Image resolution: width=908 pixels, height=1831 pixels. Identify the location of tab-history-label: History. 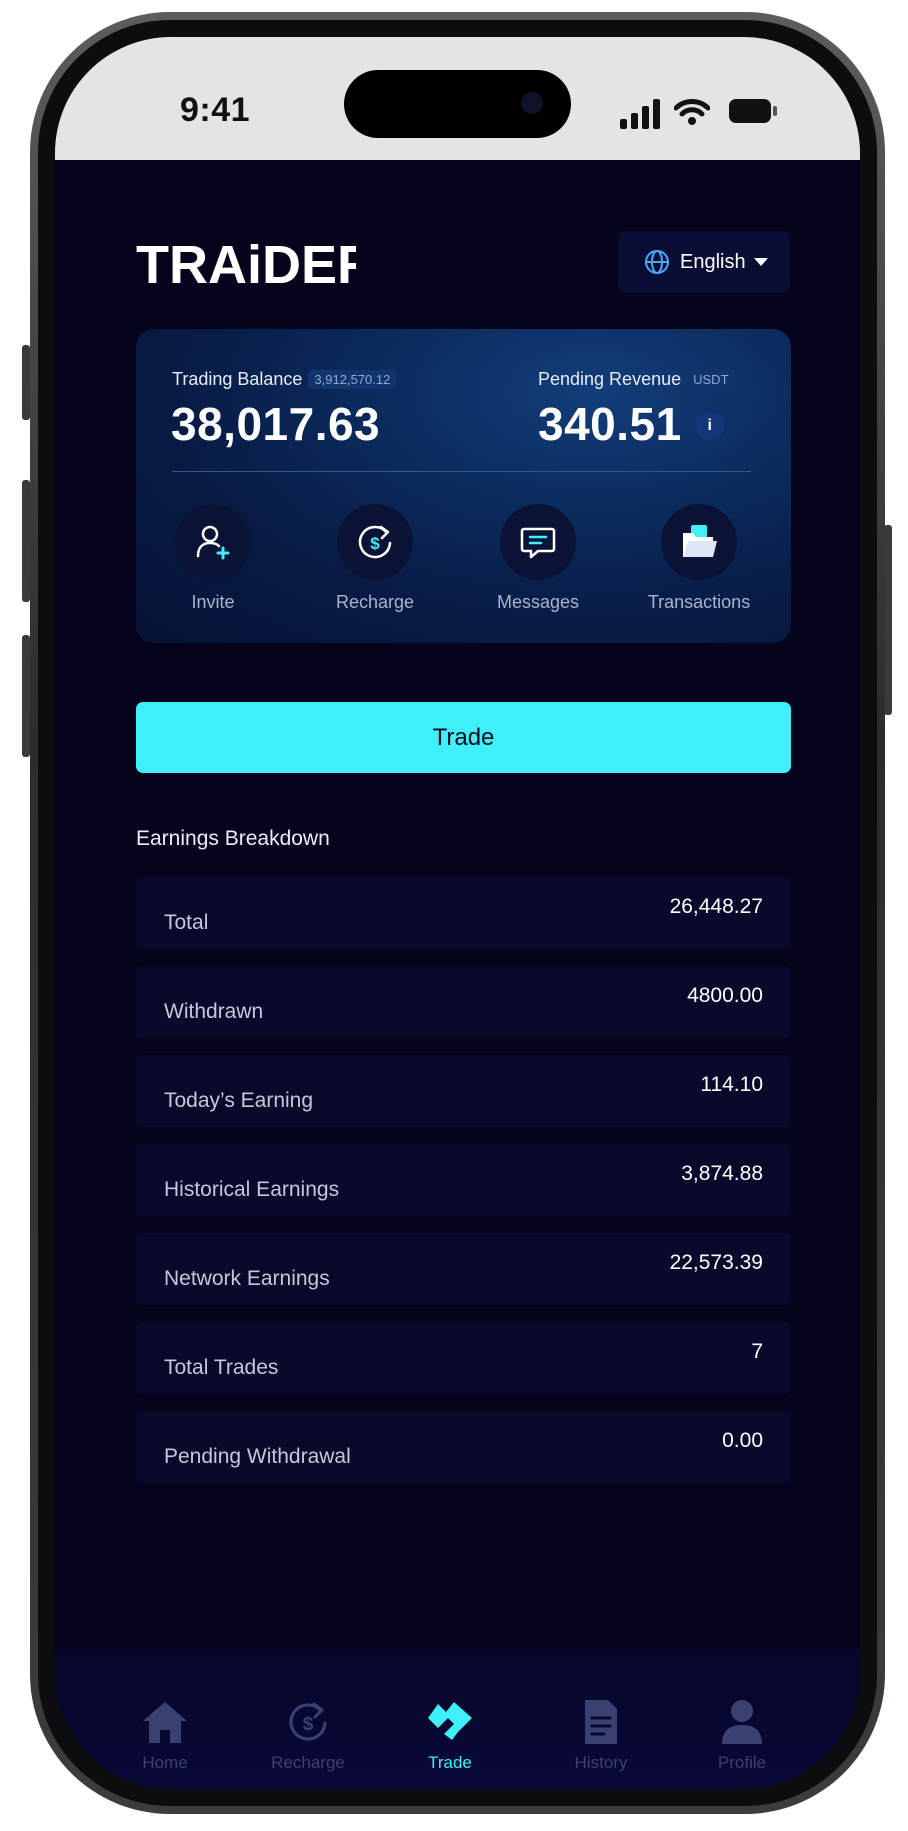
(601, 1762).